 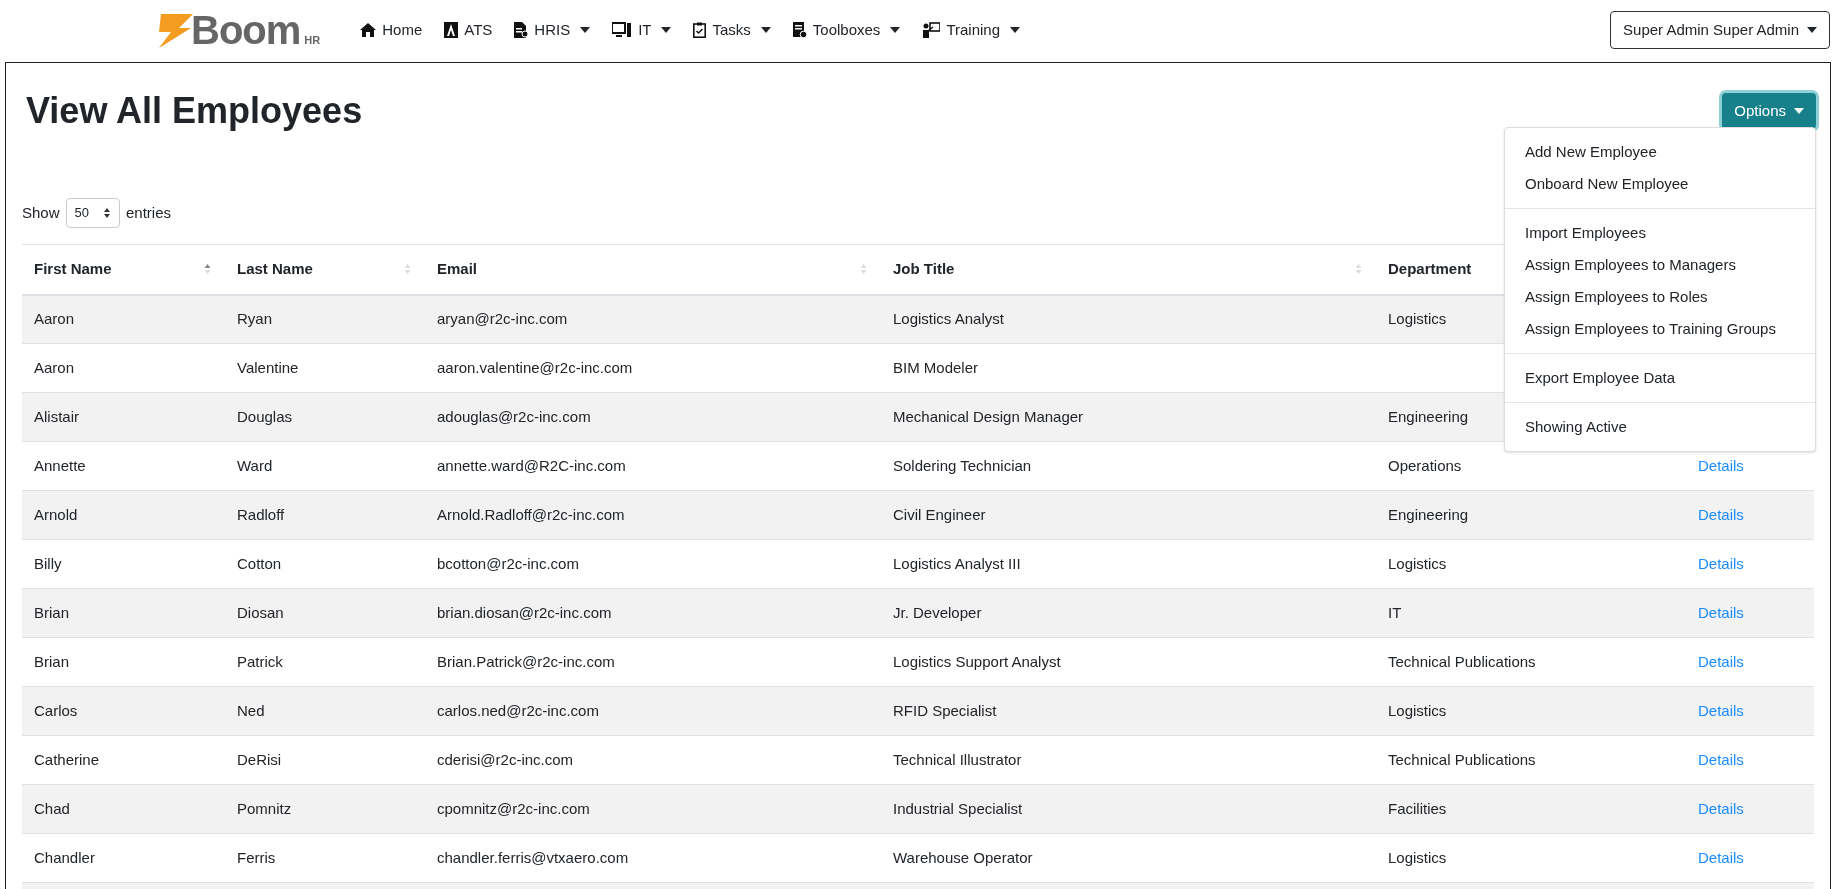 I want to click on nav-link: HRIS, so click(x=552, y=30).